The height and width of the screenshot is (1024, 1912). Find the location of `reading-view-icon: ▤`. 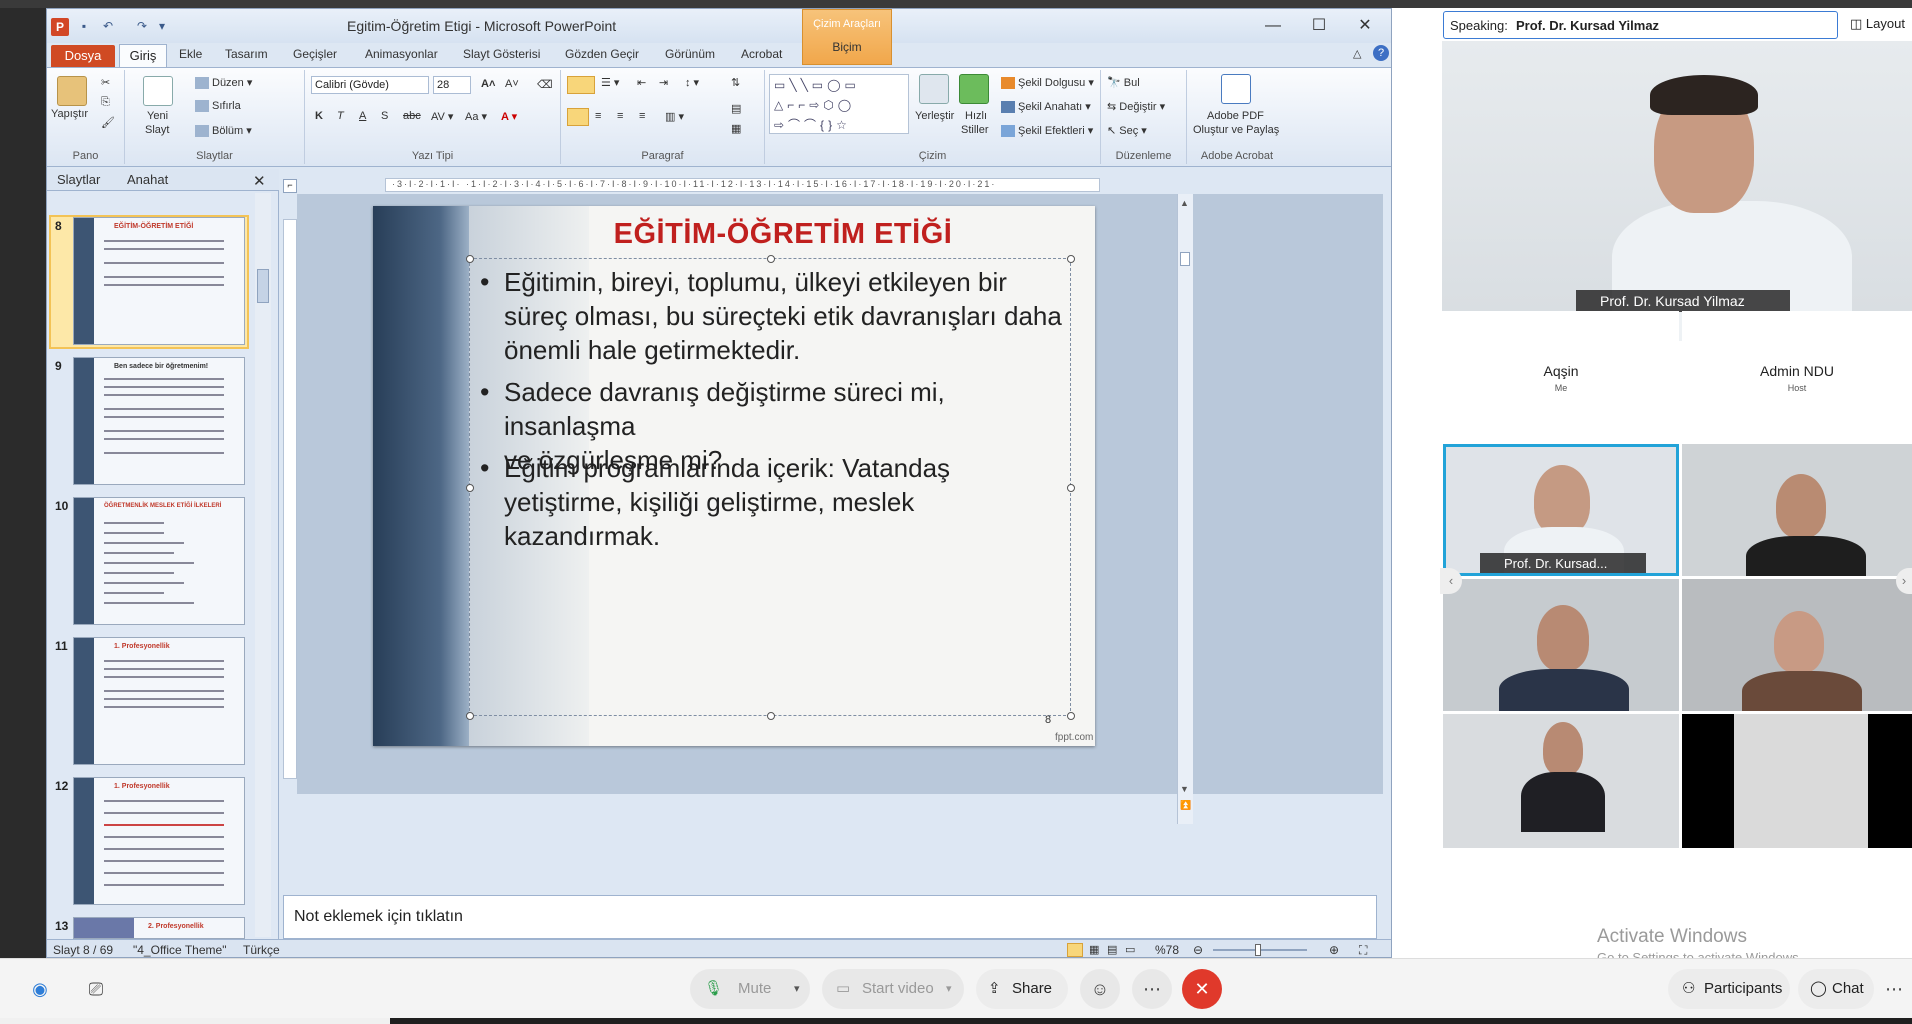

reading-view-icon: ▤ is located at coordinates (1112, 949).